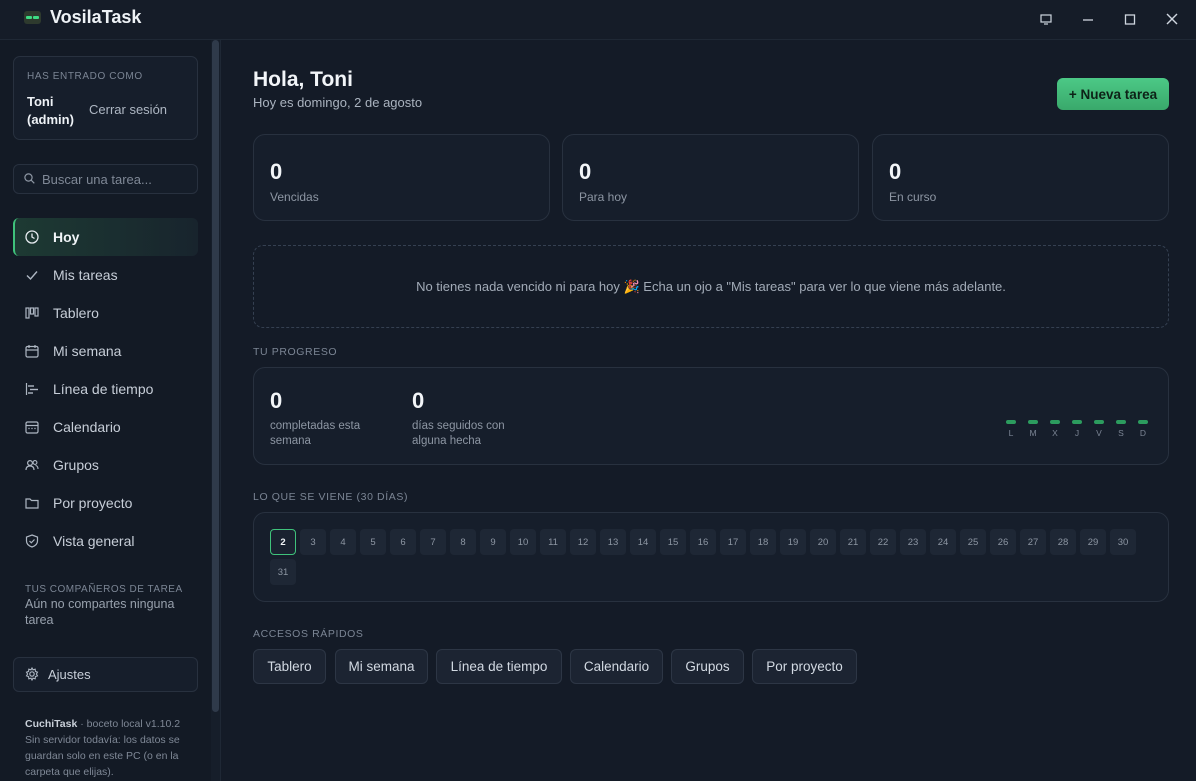 Image resolution: width=1196 pixels, height=781 pixels. Describe the element at coordinates (499, 666) in the screenshot. I see `quick-link-linea-de-tiempo: Línea de tiempo` at that location.